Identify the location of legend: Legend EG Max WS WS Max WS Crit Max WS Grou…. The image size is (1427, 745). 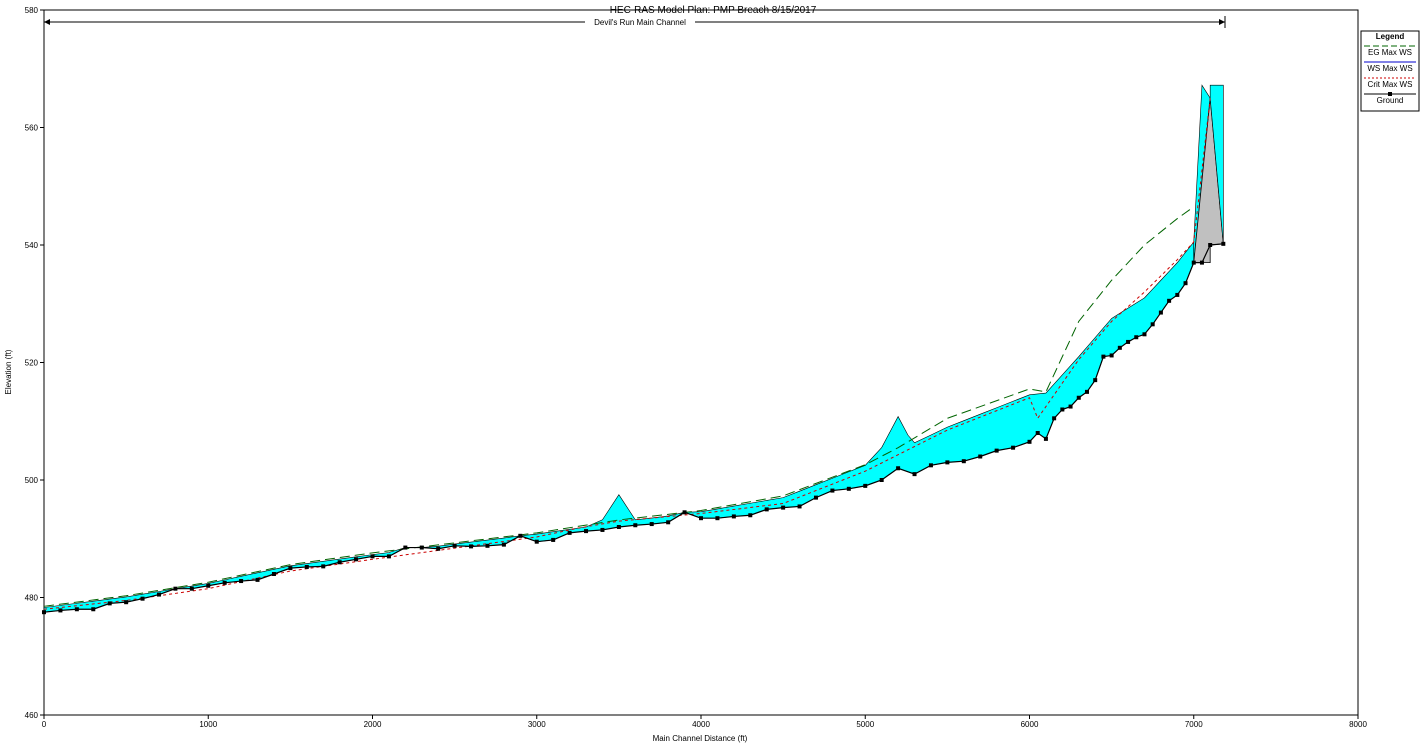
(1390, 71).